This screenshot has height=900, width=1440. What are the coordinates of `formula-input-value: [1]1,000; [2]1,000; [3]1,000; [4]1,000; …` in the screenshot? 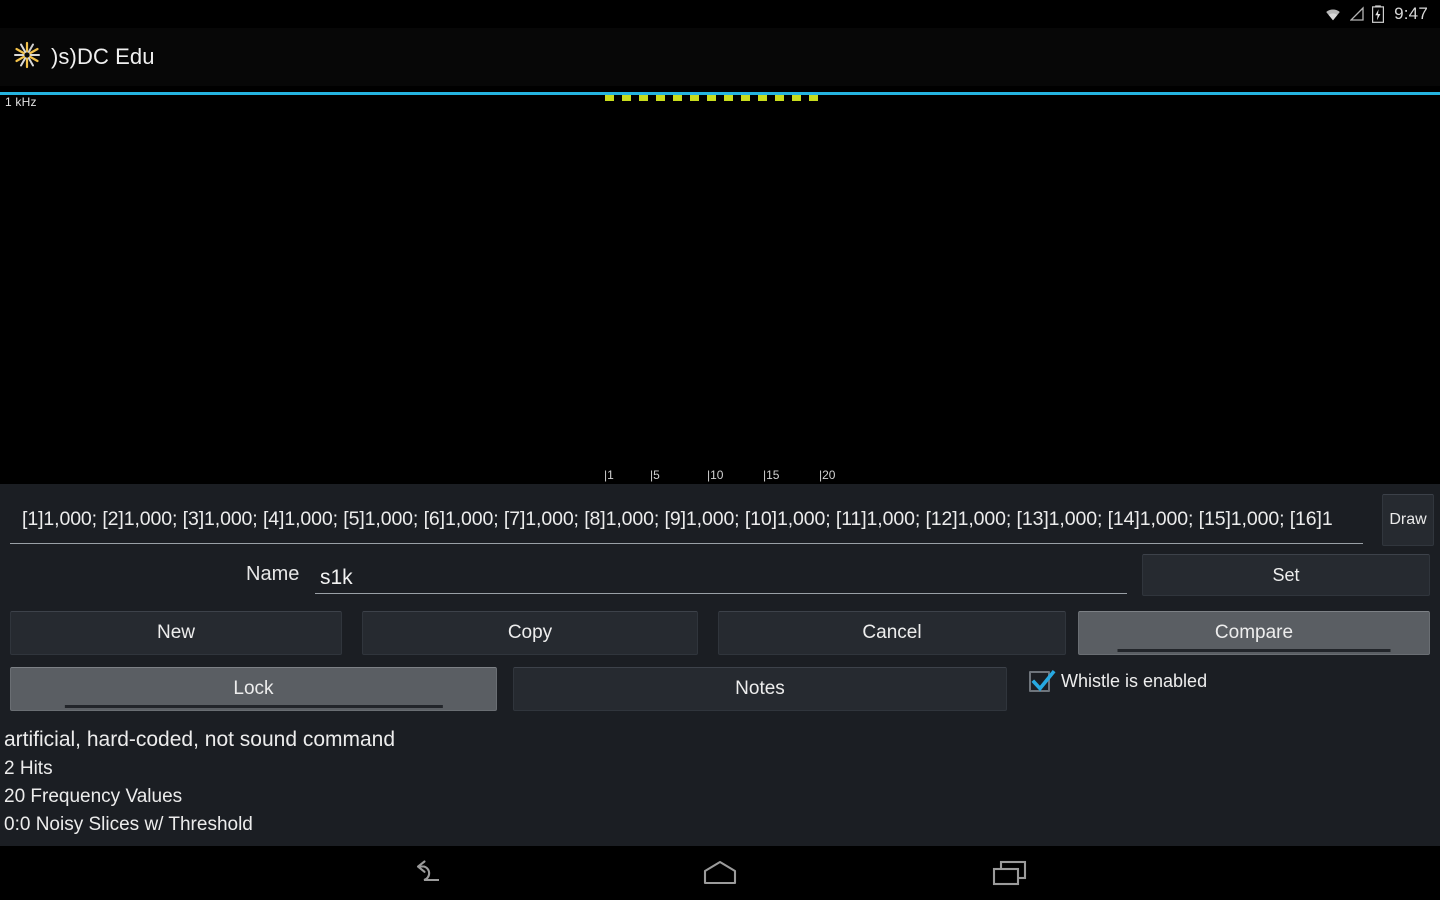 It's located at (677, 519).